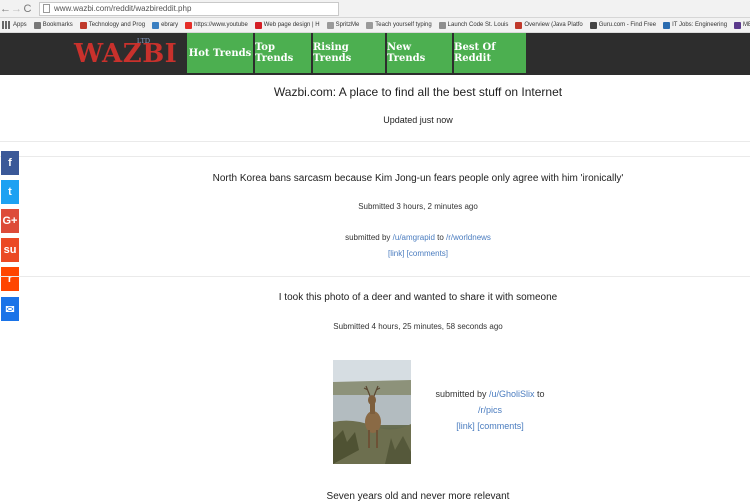 The image size is (750, 502). Describe the element at coordinates (414, 237) in the screenshot. I see `post-author-link: /u/amgrapid` at that location.